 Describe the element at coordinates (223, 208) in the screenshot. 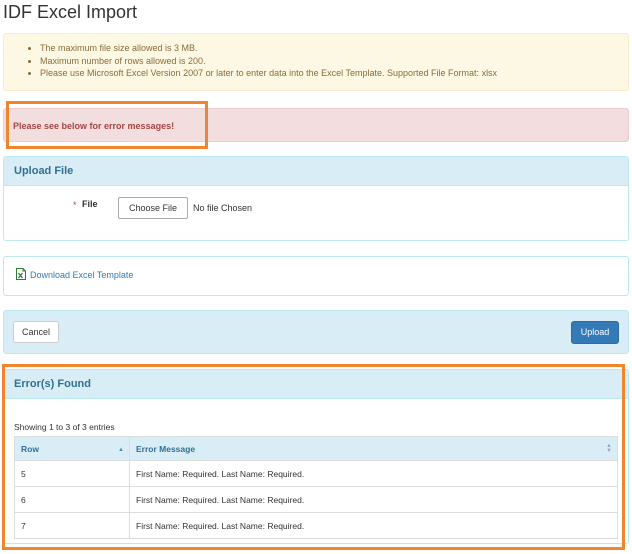

I see `no-file-chosen-text: No file Chosen` at that location.